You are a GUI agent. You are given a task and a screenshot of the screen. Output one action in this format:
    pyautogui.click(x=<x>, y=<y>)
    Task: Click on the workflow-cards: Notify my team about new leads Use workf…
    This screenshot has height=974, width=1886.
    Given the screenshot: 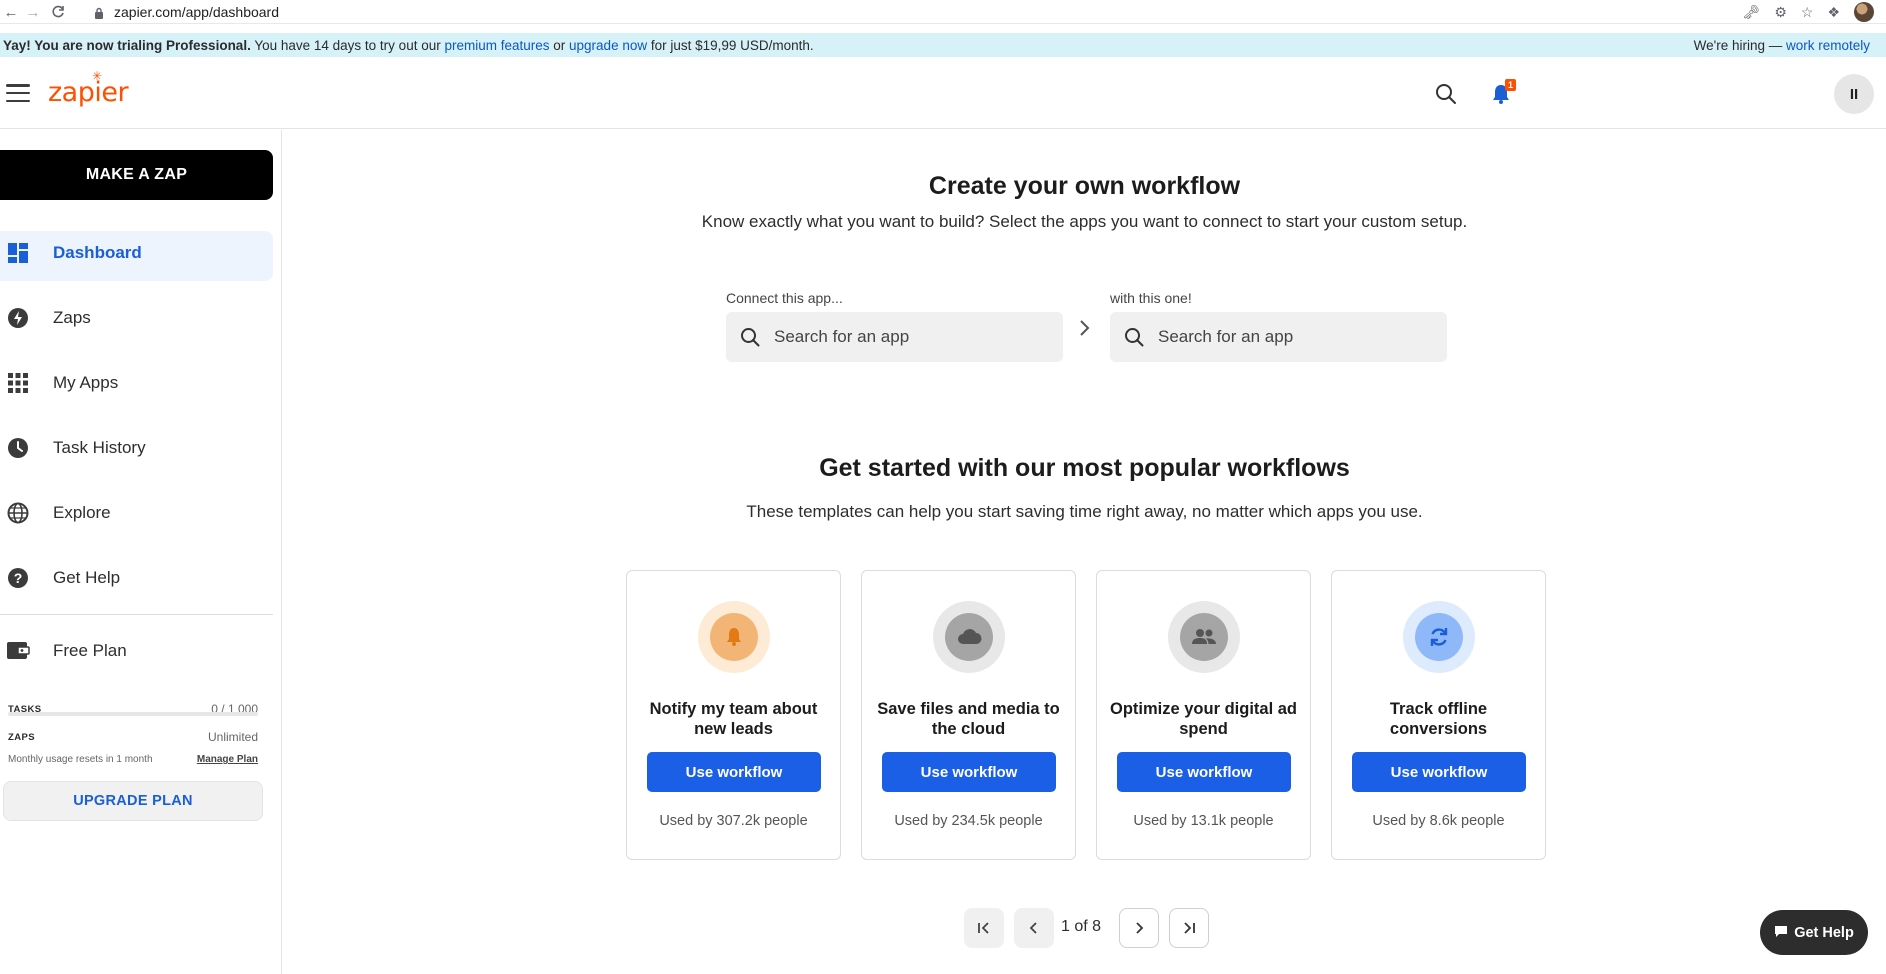 What is the action you would take?
    pyautogui.click(x=1086, y=715)
    